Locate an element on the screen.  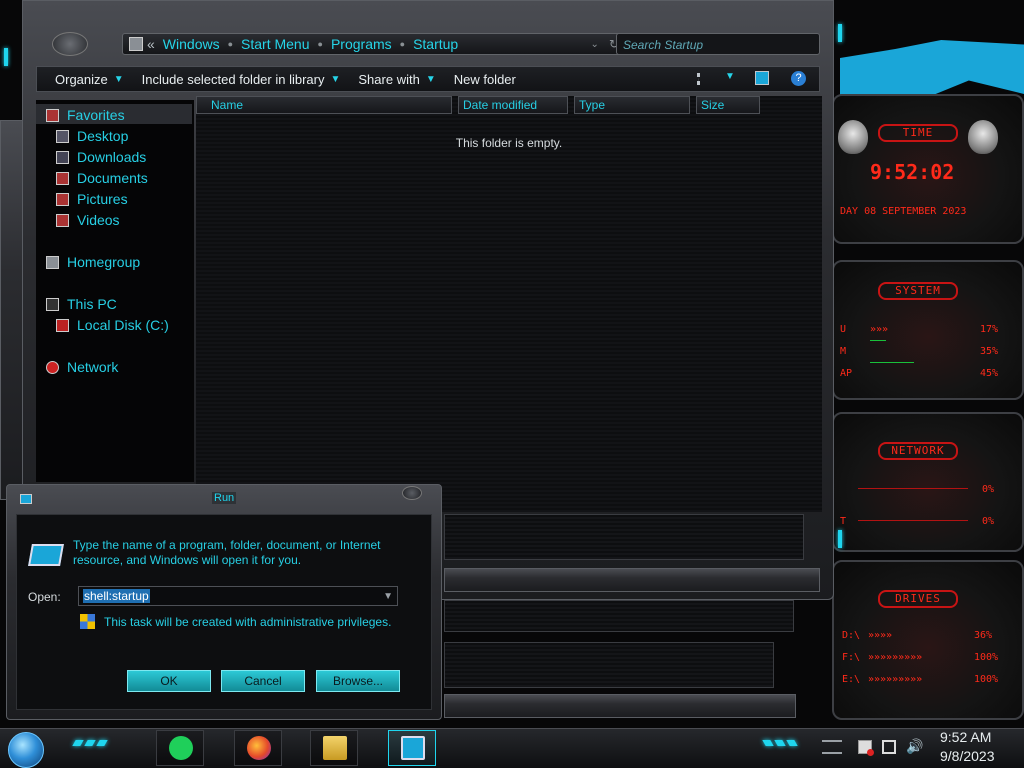
downloads-icon is located at coordinates (62, 157).